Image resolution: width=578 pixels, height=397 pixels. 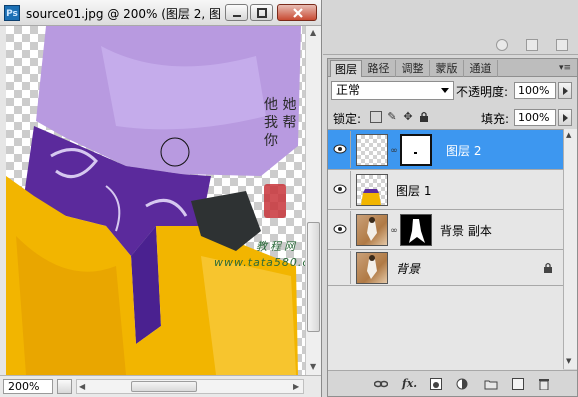 I want to click on adjustment-layer-icon, so click(x=462, y=384).